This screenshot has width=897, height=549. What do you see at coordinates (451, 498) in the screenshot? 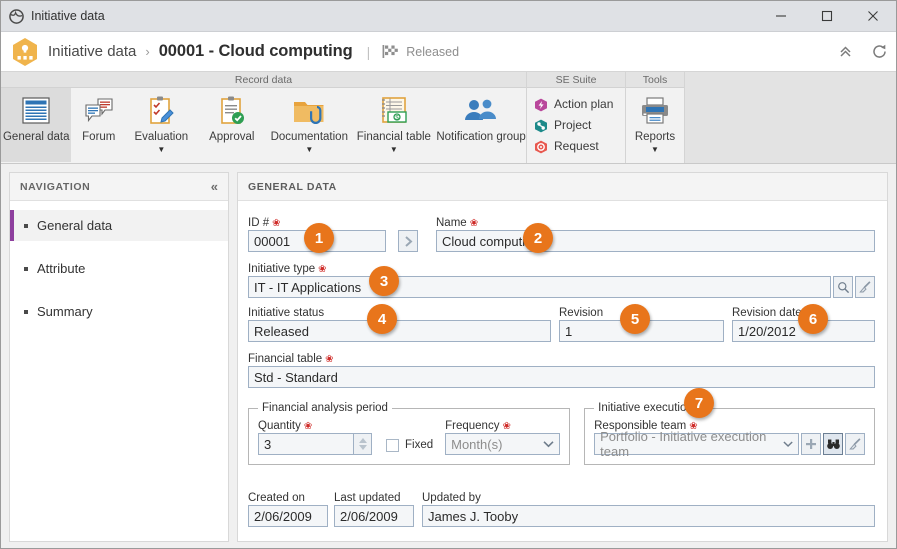
I see `updated-by-label: Updated by` at bounding box center [451, 498].